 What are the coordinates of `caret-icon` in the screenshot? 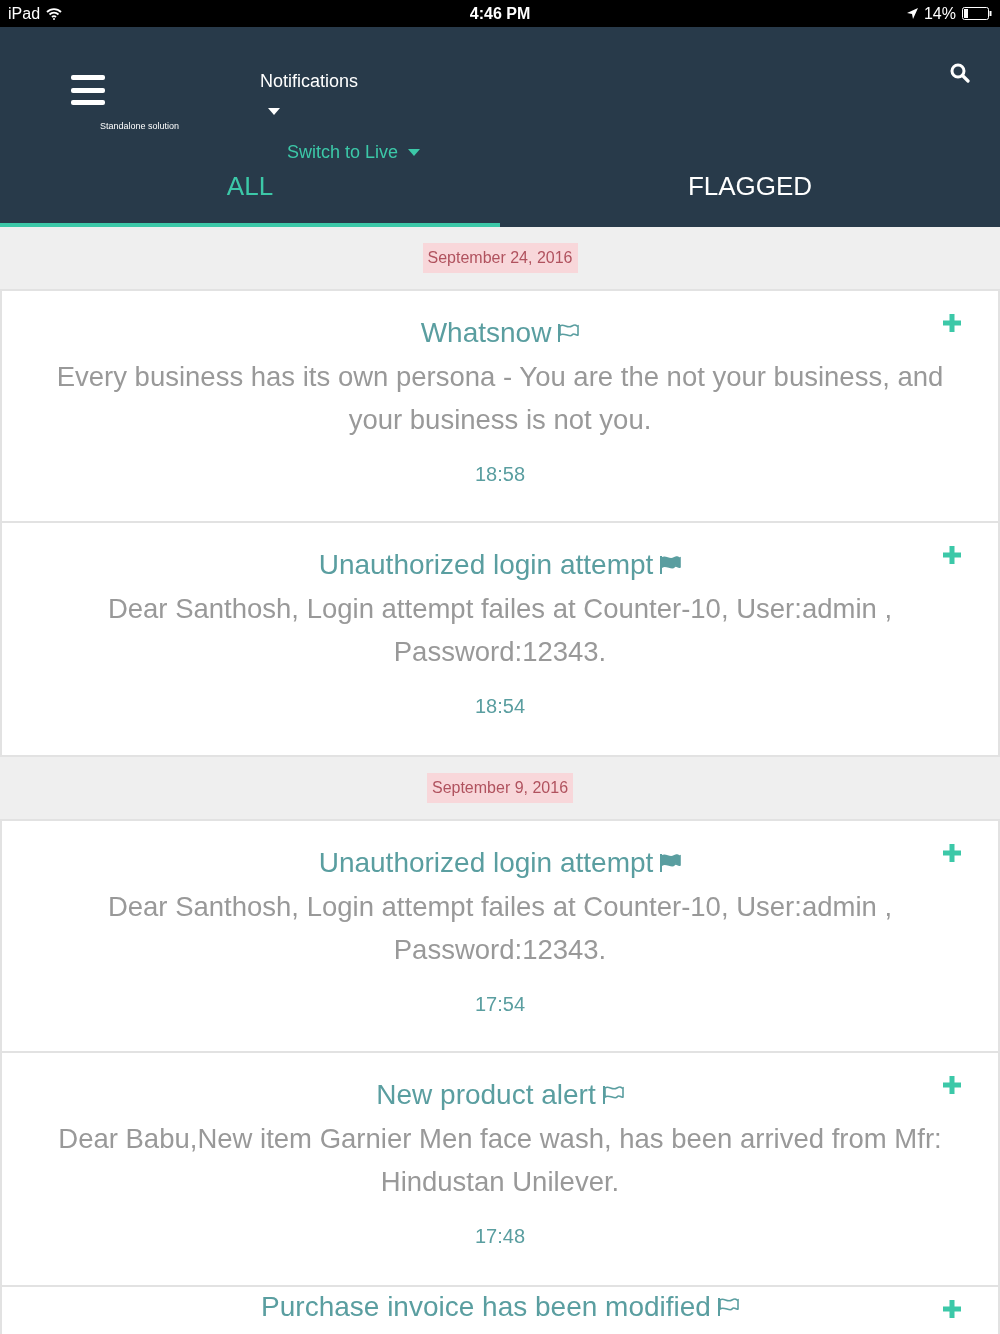 It's located at (414, 152).